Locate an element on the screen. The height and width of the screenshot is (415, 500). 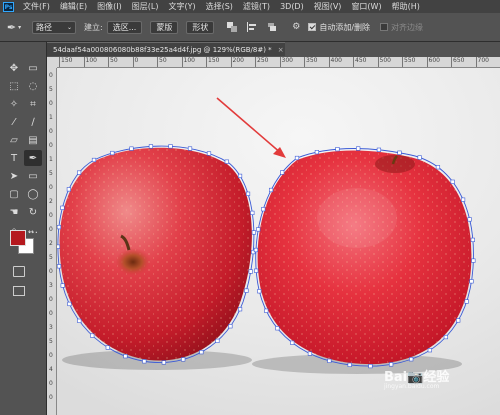
swap-colors-icon: ↔ is located at coordinates (31, 232).